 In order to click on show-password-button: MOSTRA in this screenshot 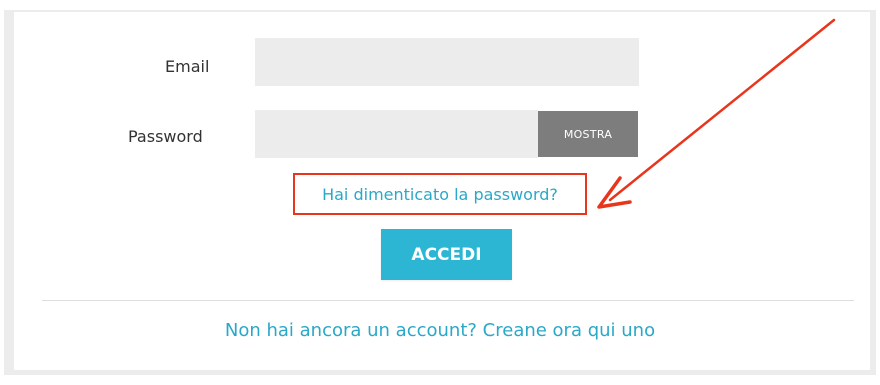, I will do `click(588, 134)`.